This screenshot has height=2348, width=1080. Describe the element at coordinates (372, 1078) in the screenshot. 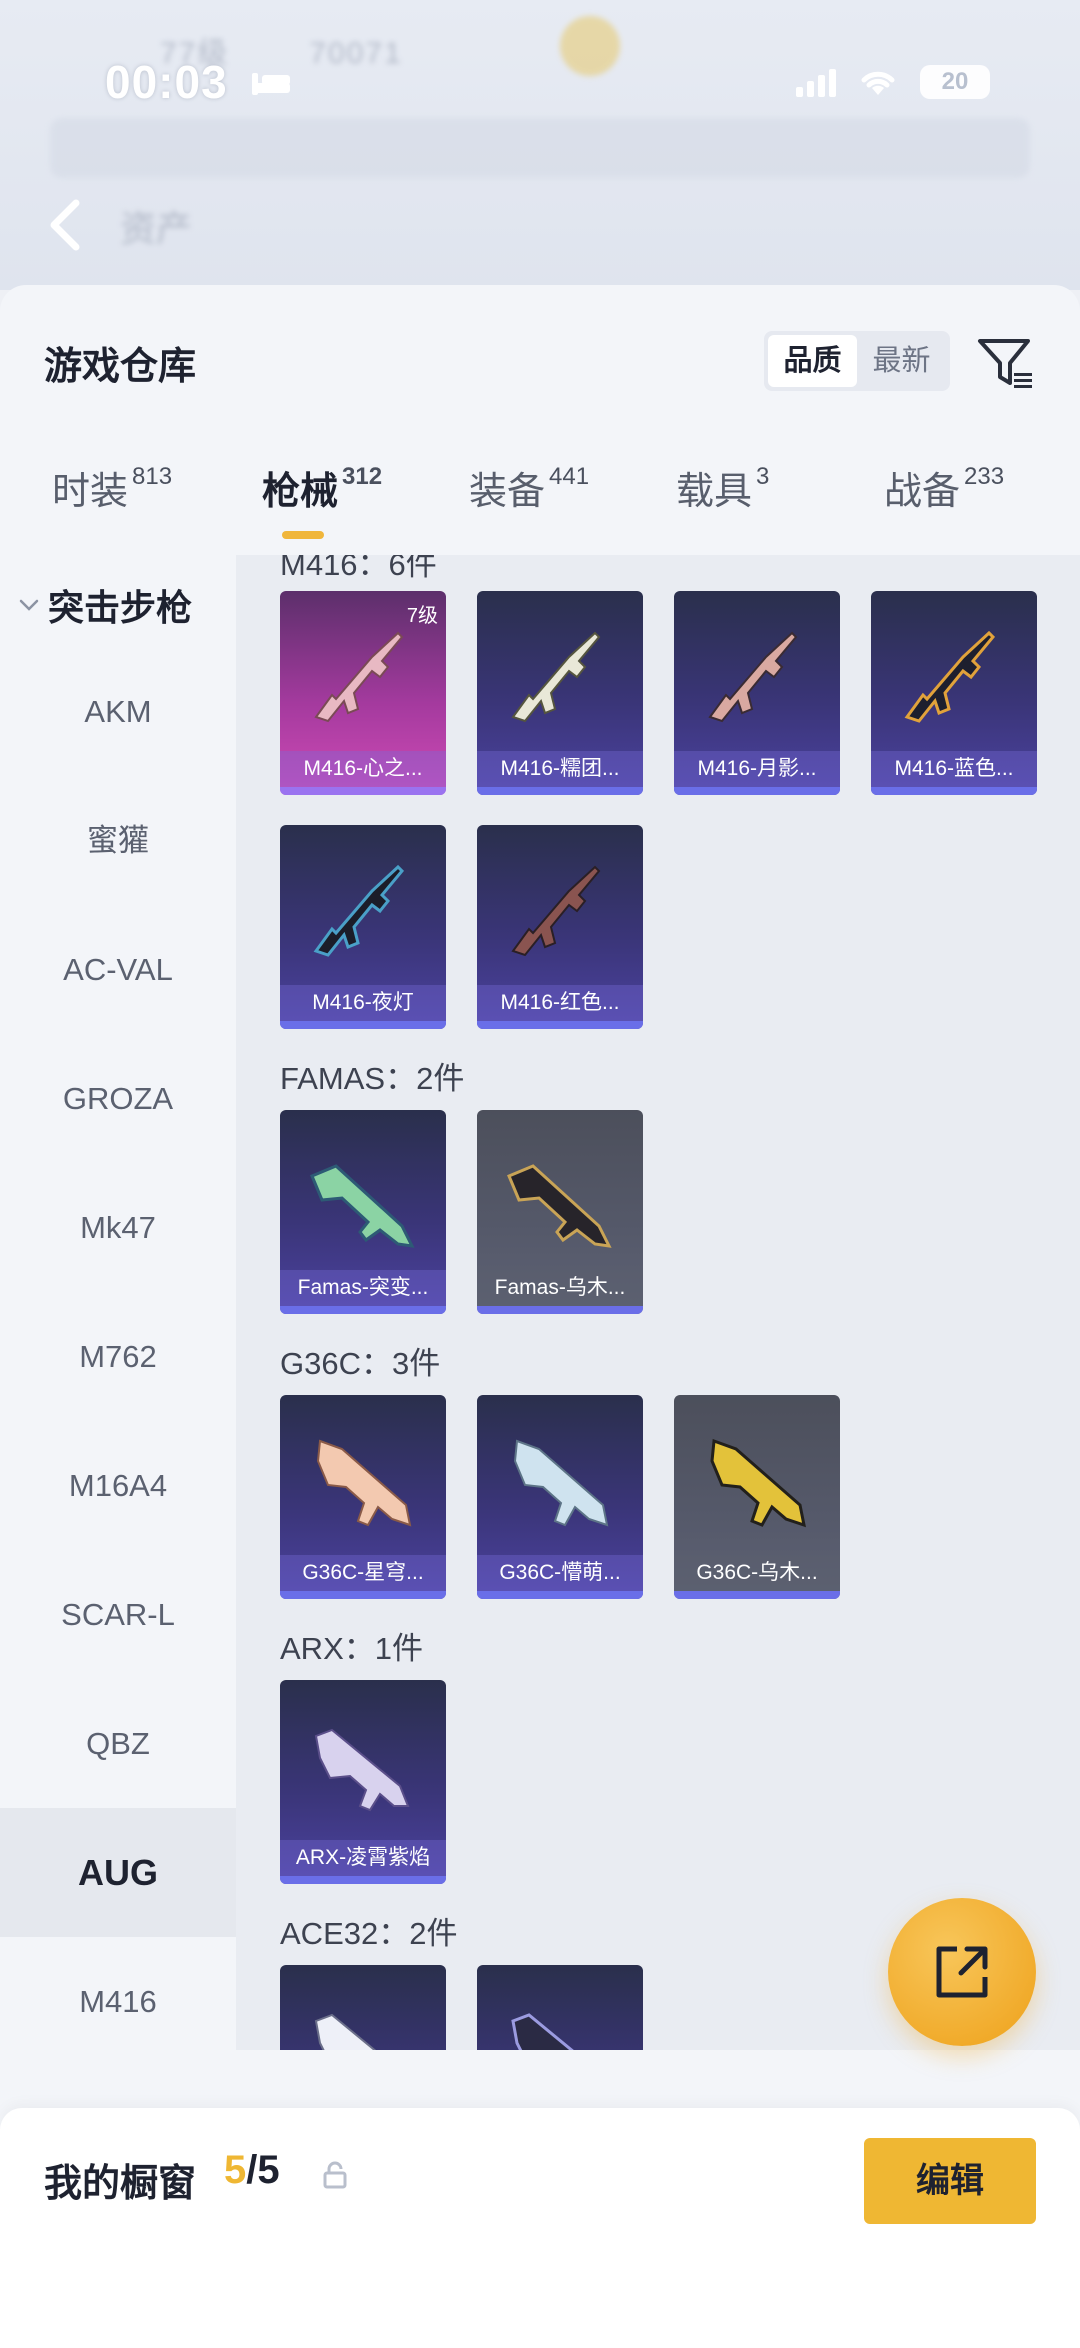

I see `category-header-famas: FAMAS：2件` at that location.